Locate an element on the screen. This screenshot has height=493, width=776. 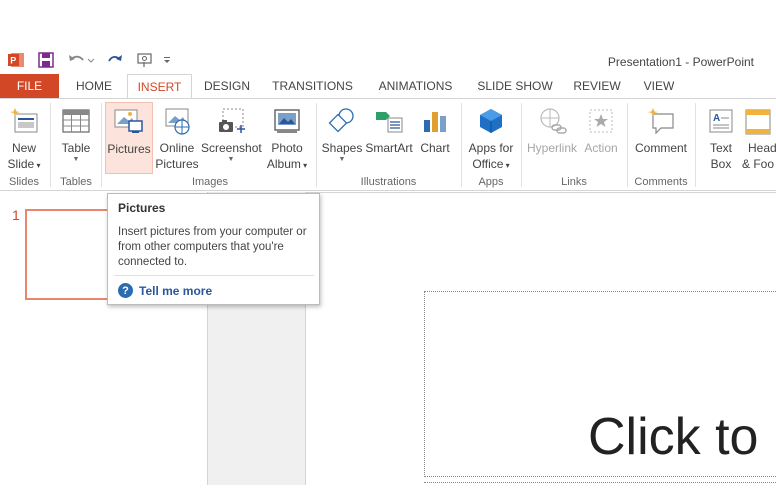
chart-icon is located at coordinates (435, 121).